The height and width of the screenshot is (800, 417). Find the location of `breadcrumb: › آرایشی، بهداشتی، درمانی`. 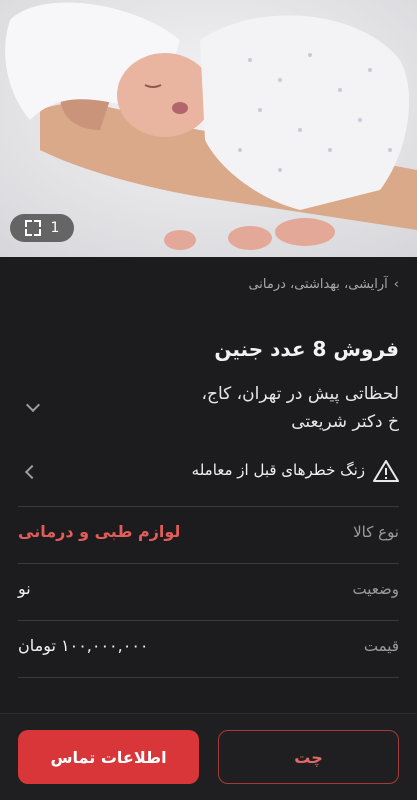

breadcrumb: › آرایشی، بهداشتی، درمانی is located at coordinates (323, 284).